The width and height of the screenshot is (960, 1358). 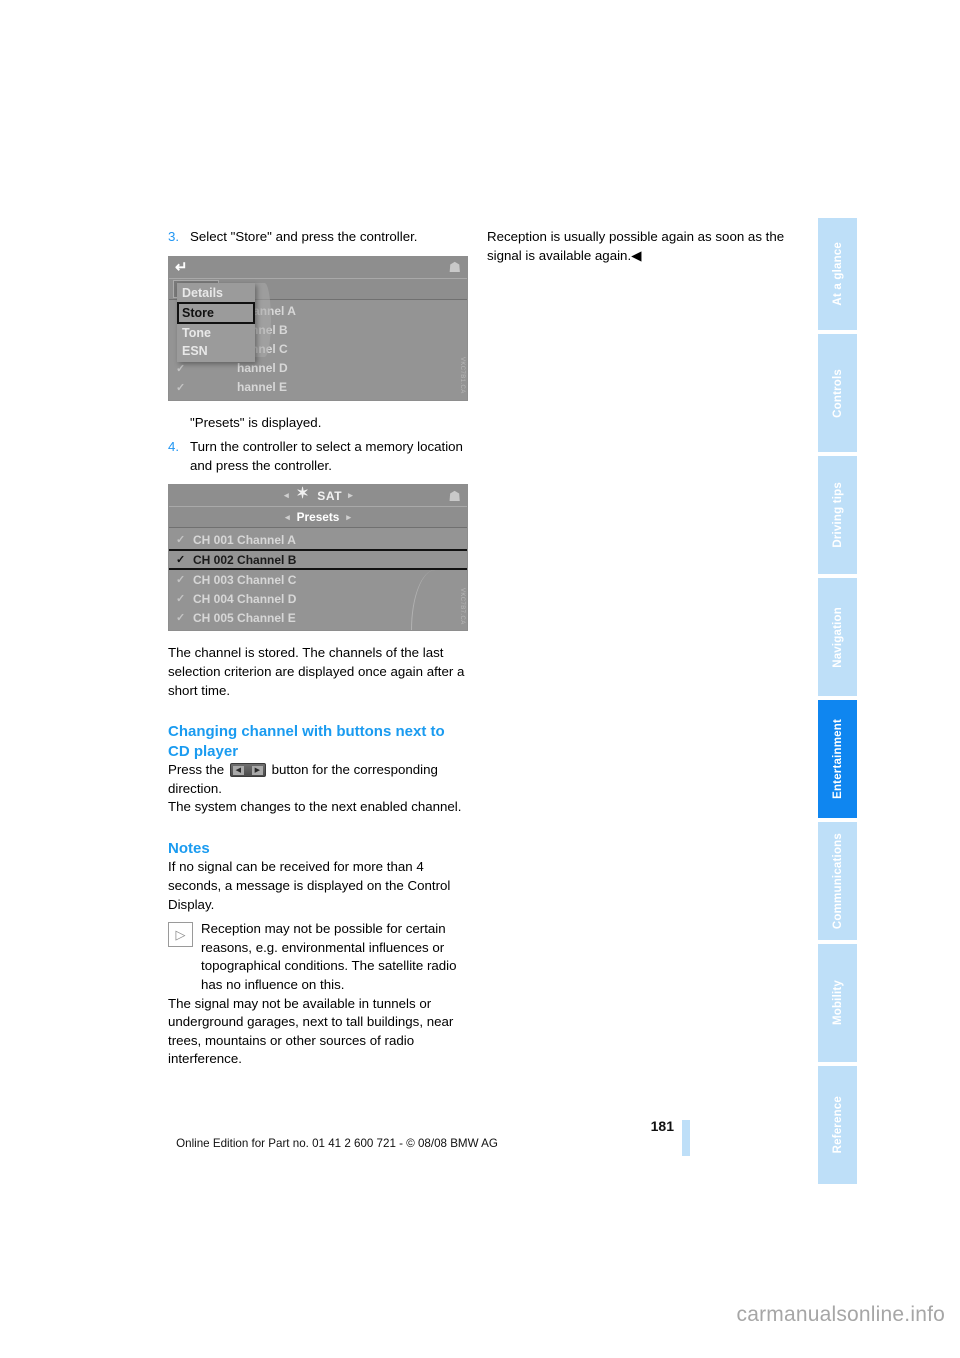 What do you see at coordinates (245, 579) in the screenshot?
I see `hmi-list-item-label: CH 003 Channel C` at bounding box center [245, 579].